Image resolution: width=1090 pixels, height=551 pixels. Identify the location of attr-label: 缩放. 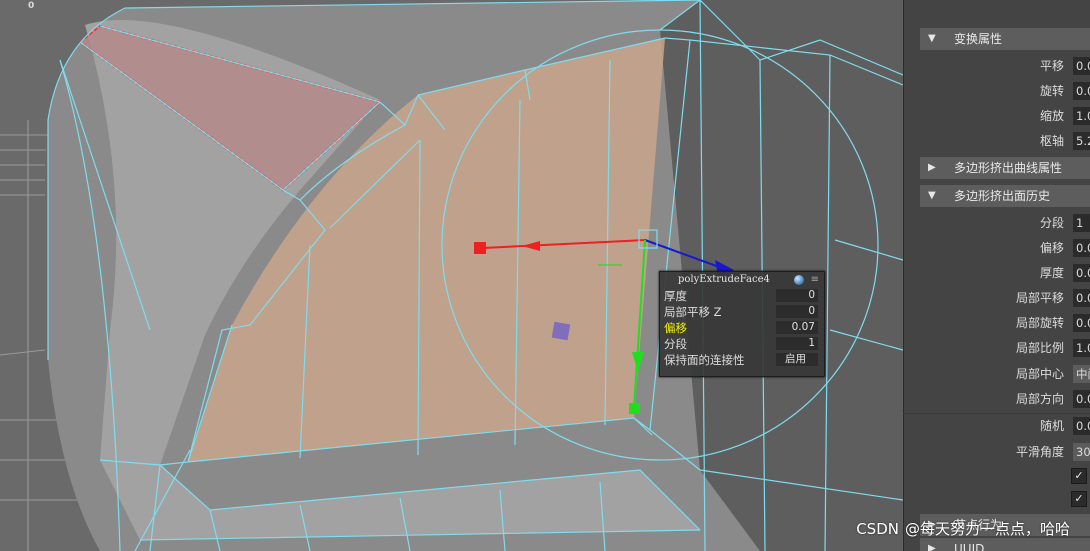
(1051, 116).